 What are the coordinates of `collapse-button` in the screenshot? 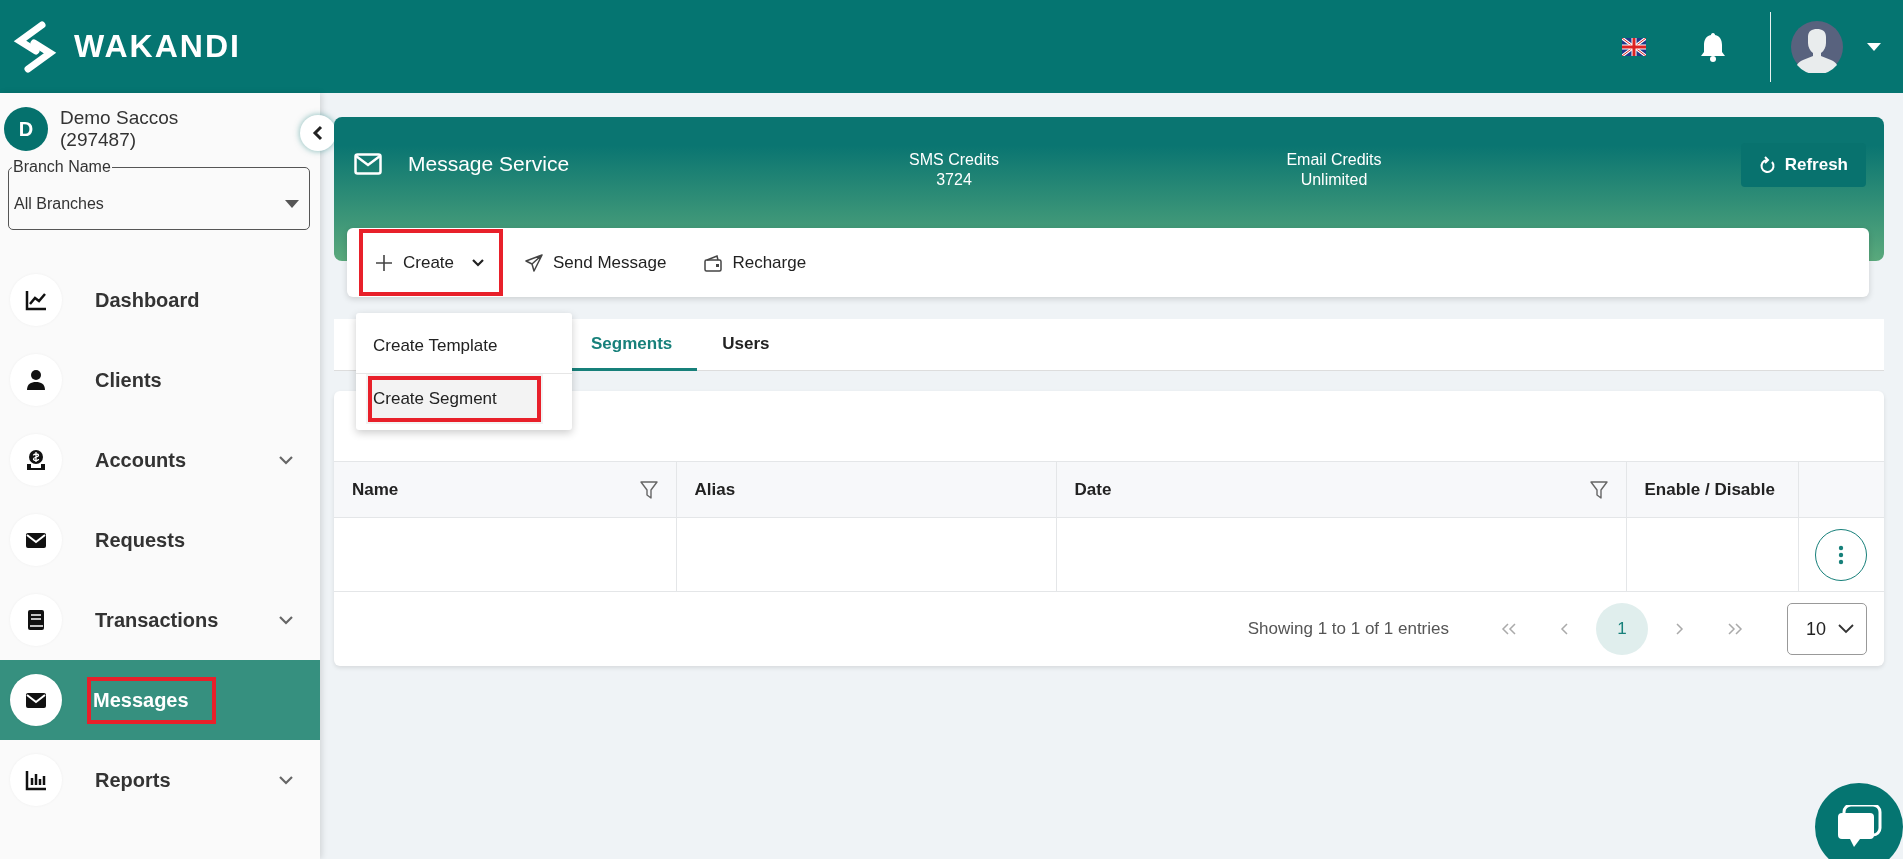 It's located at (318, 133).